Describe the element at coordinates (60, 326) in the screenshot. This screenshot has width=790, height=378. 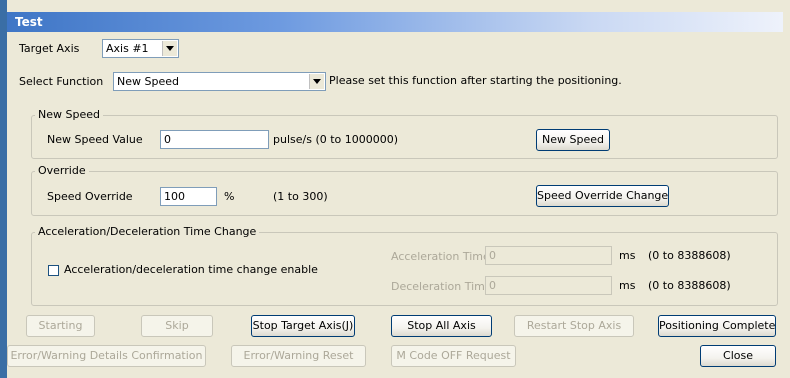
I see `starting-button: Starting` at that location.